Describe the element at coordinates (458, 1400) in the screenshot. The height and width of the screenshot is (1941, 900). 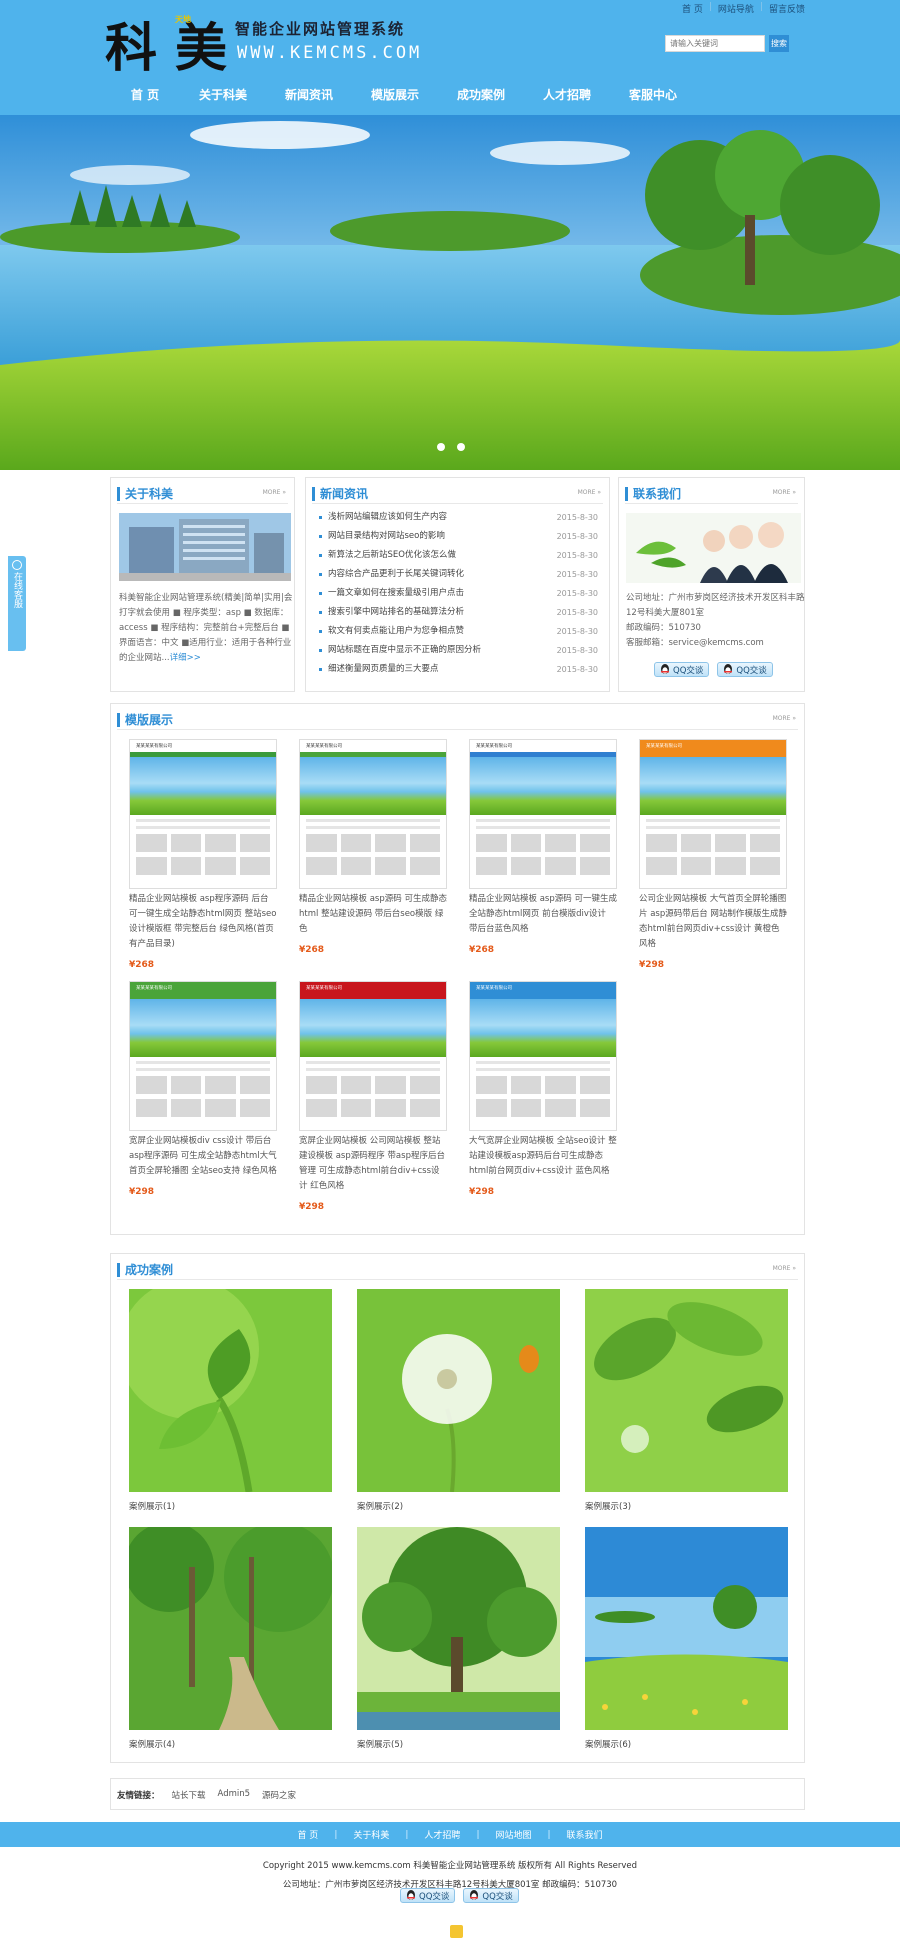
I see `case-card: 案例展示(2)` at that location.